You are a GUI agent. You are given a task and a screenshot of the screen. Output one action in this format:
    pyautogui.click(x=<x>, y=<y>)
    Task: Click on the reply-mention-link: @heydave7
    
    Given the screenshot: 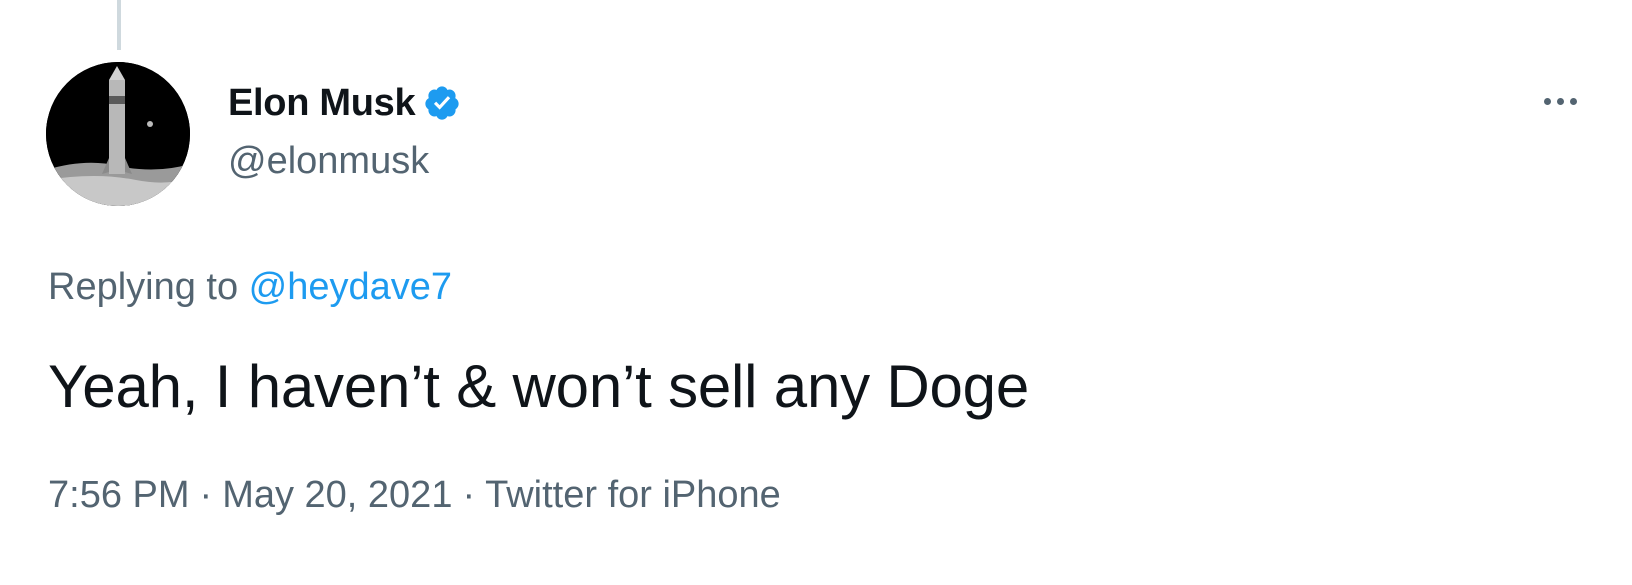 What is the action you would take?
    pyautogui.click(x=350, y=287)
    